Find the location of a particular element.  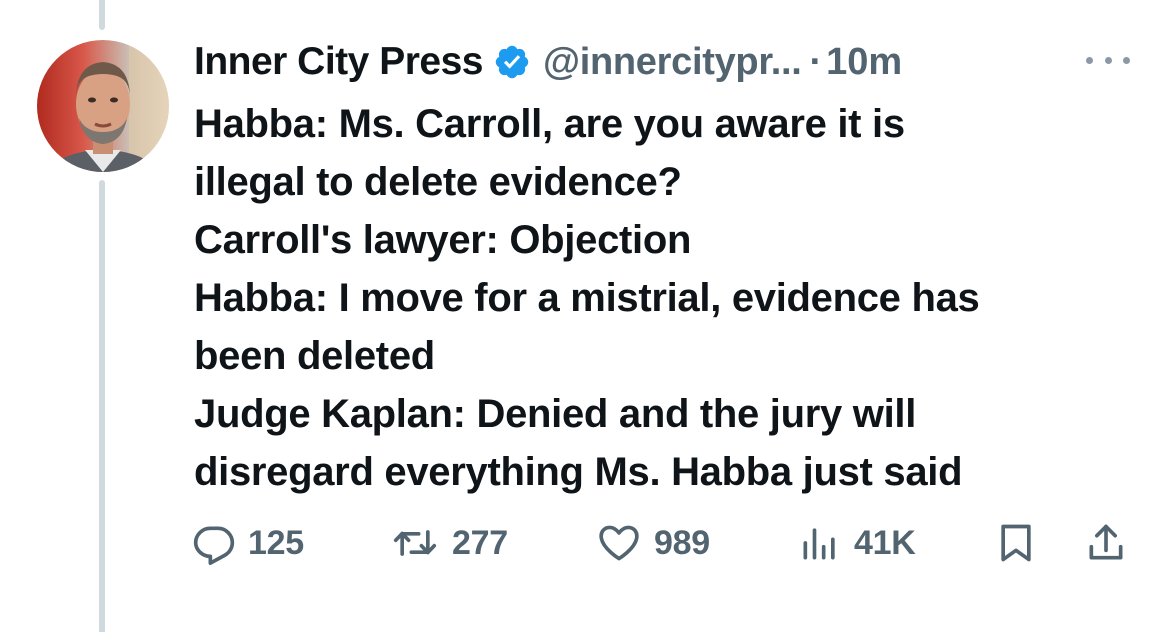

retweet-count: 277 is located at coordinates (480, 542).